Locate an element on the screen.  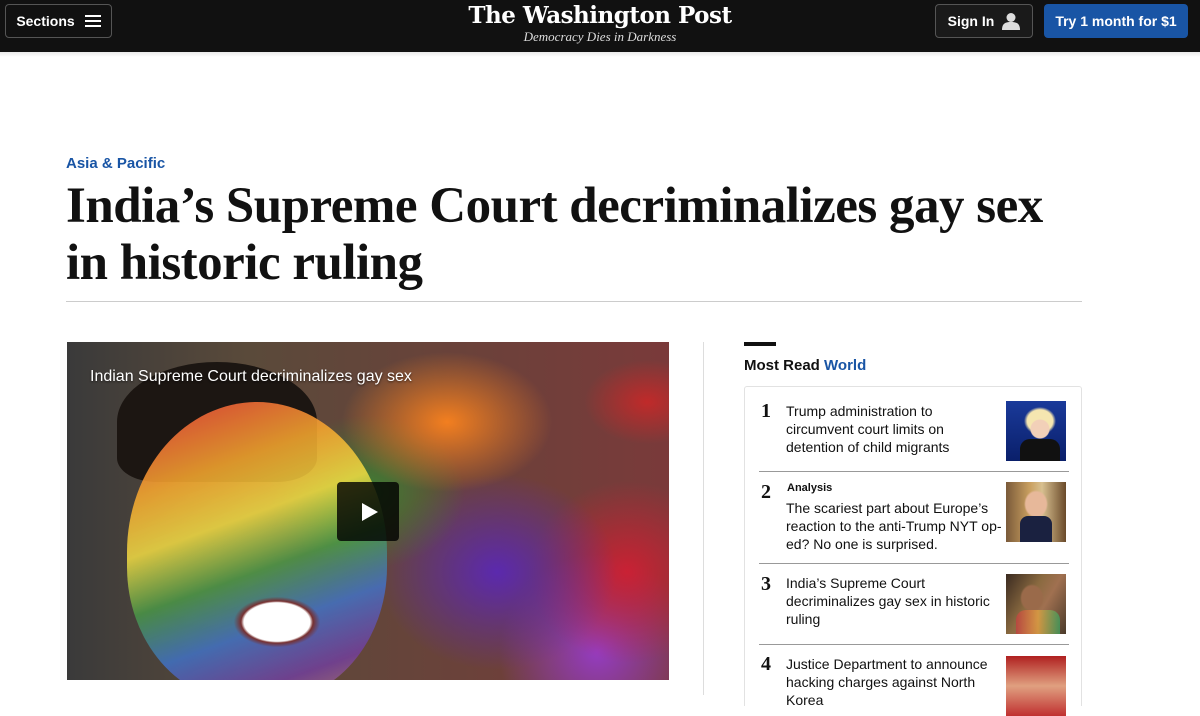
column-divider is located at coordinates (703, 518).